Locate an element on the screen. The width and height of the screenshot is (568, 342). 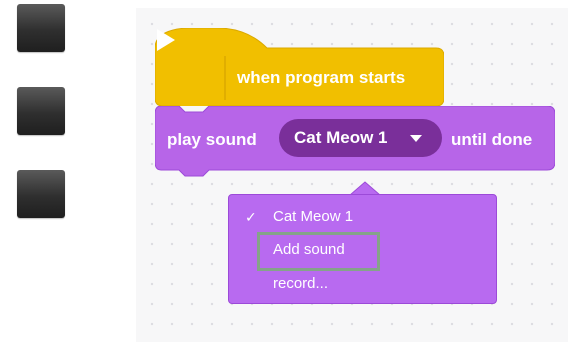
play-sound-label: play sound is located at coordinates (212, 139).